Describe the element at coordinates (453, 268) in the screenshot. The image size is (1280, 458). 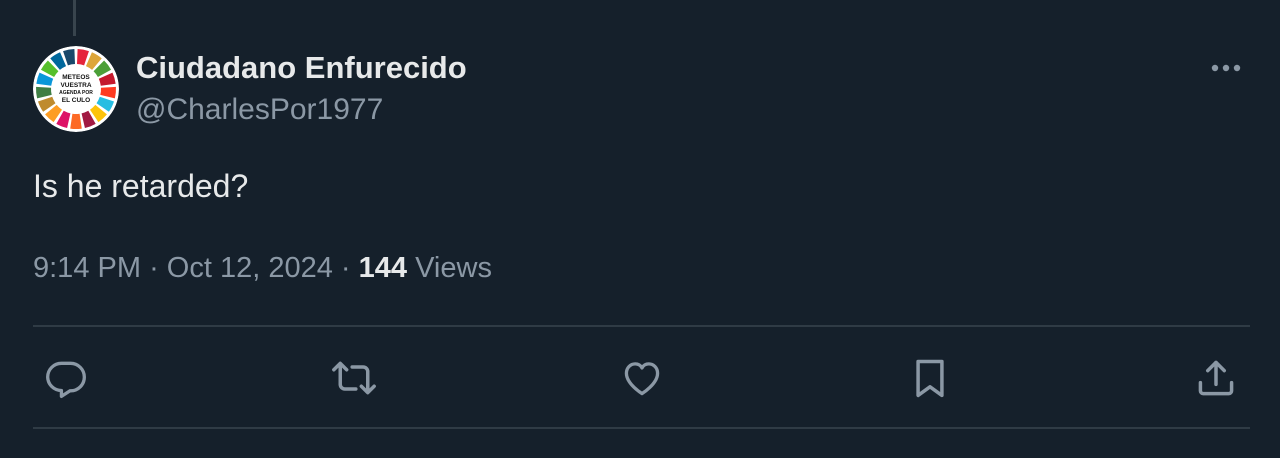
I see `views-label: Views` at that location.